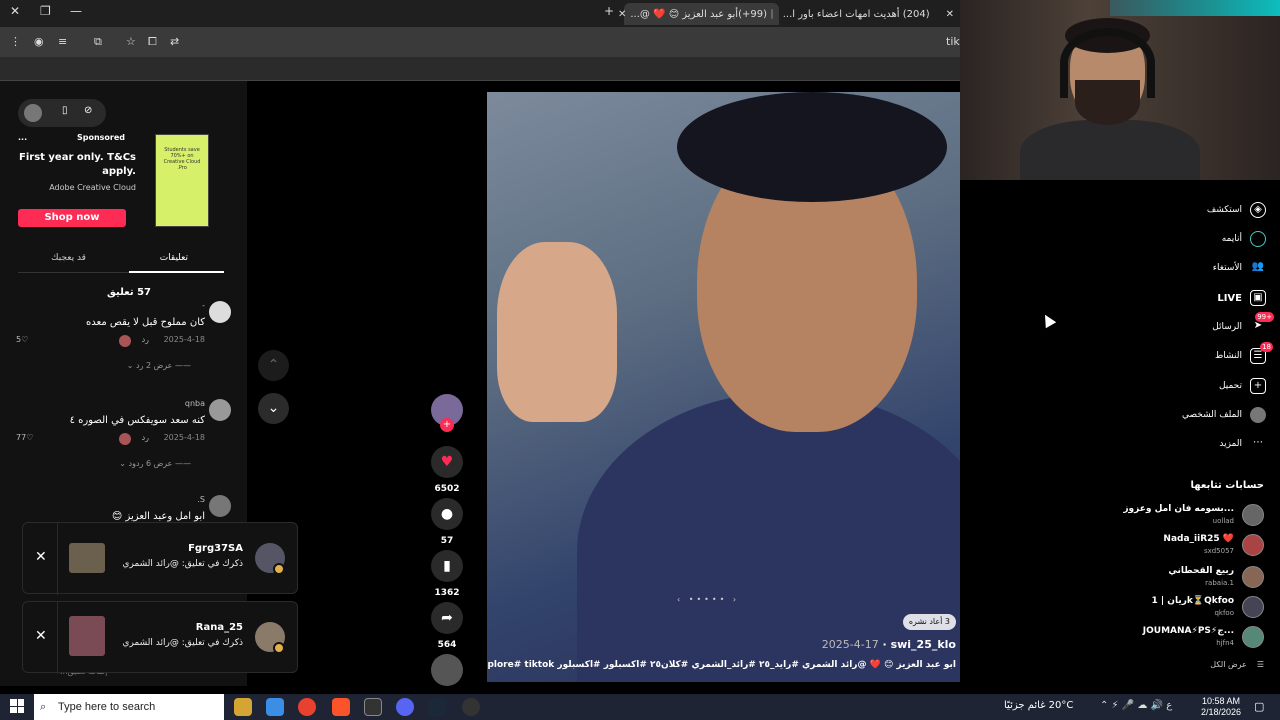  What do you see at coordinates (405, 707) in the screenshot?
I see `discord-icon` at bounding box center [405, 707].